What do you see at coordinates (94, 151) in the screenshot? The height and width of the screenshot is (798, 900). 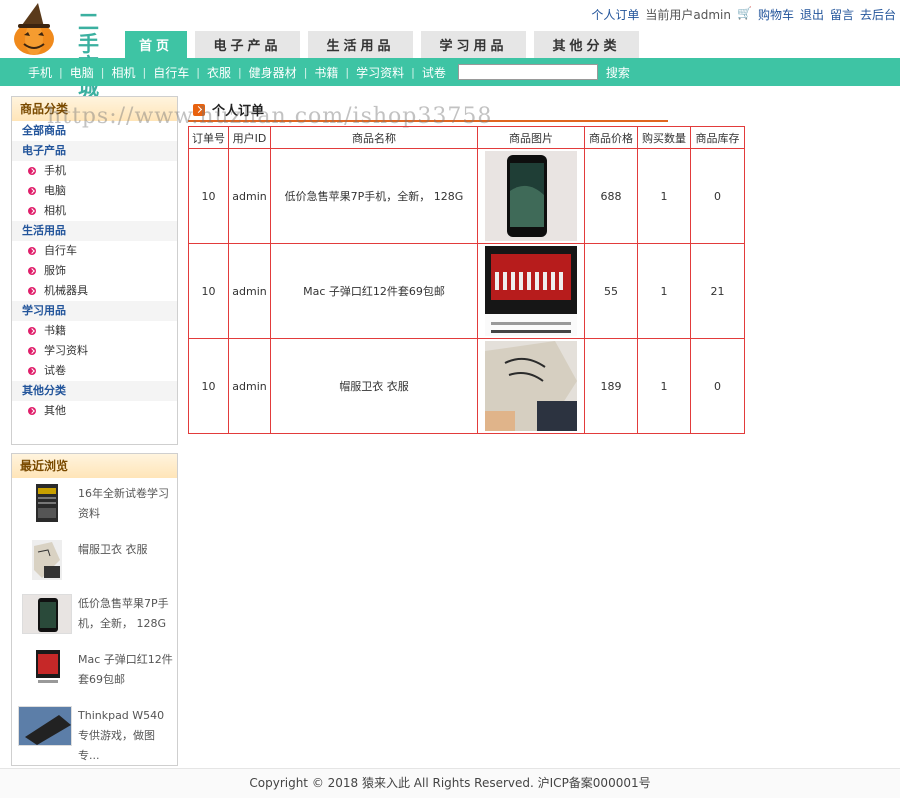 I see `category-group-electronics: 电子产品` at bounding box center [94, 151].